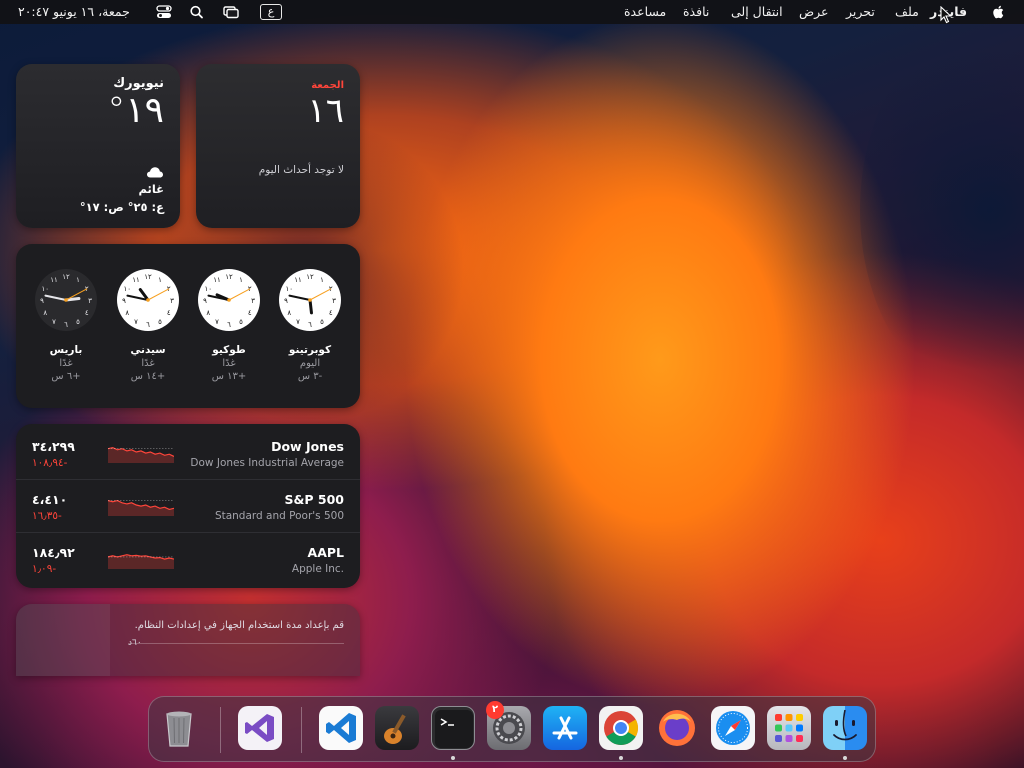 The width and height of the screenshot is (1024, 768). Describe the element at coordinates (733, 728) in the screenshot. I see `safari-icon` at that location.